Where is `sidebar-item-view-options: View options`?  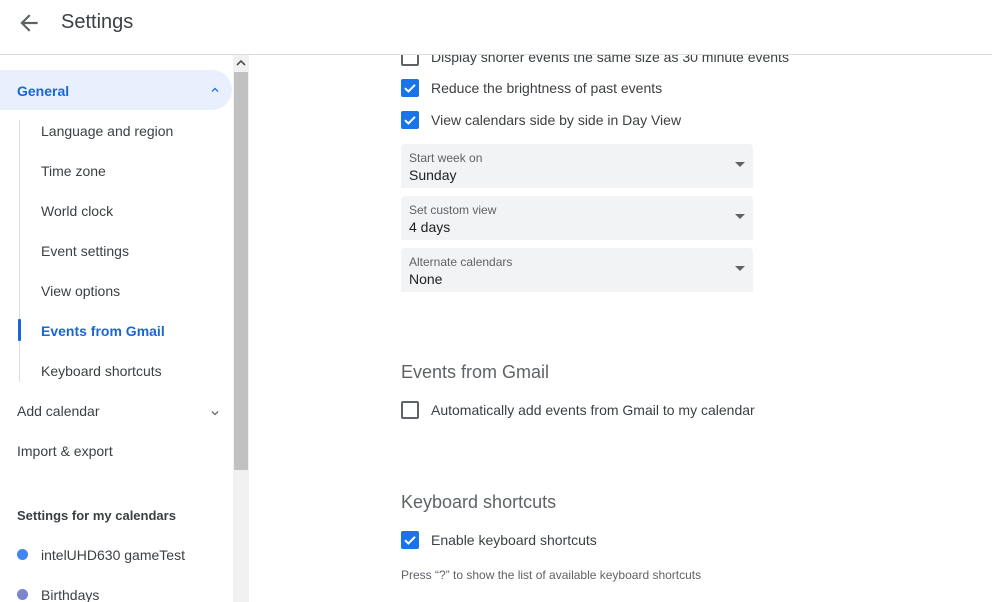
sidebar-item-view-options: View options is located at coordinates (80, 291).